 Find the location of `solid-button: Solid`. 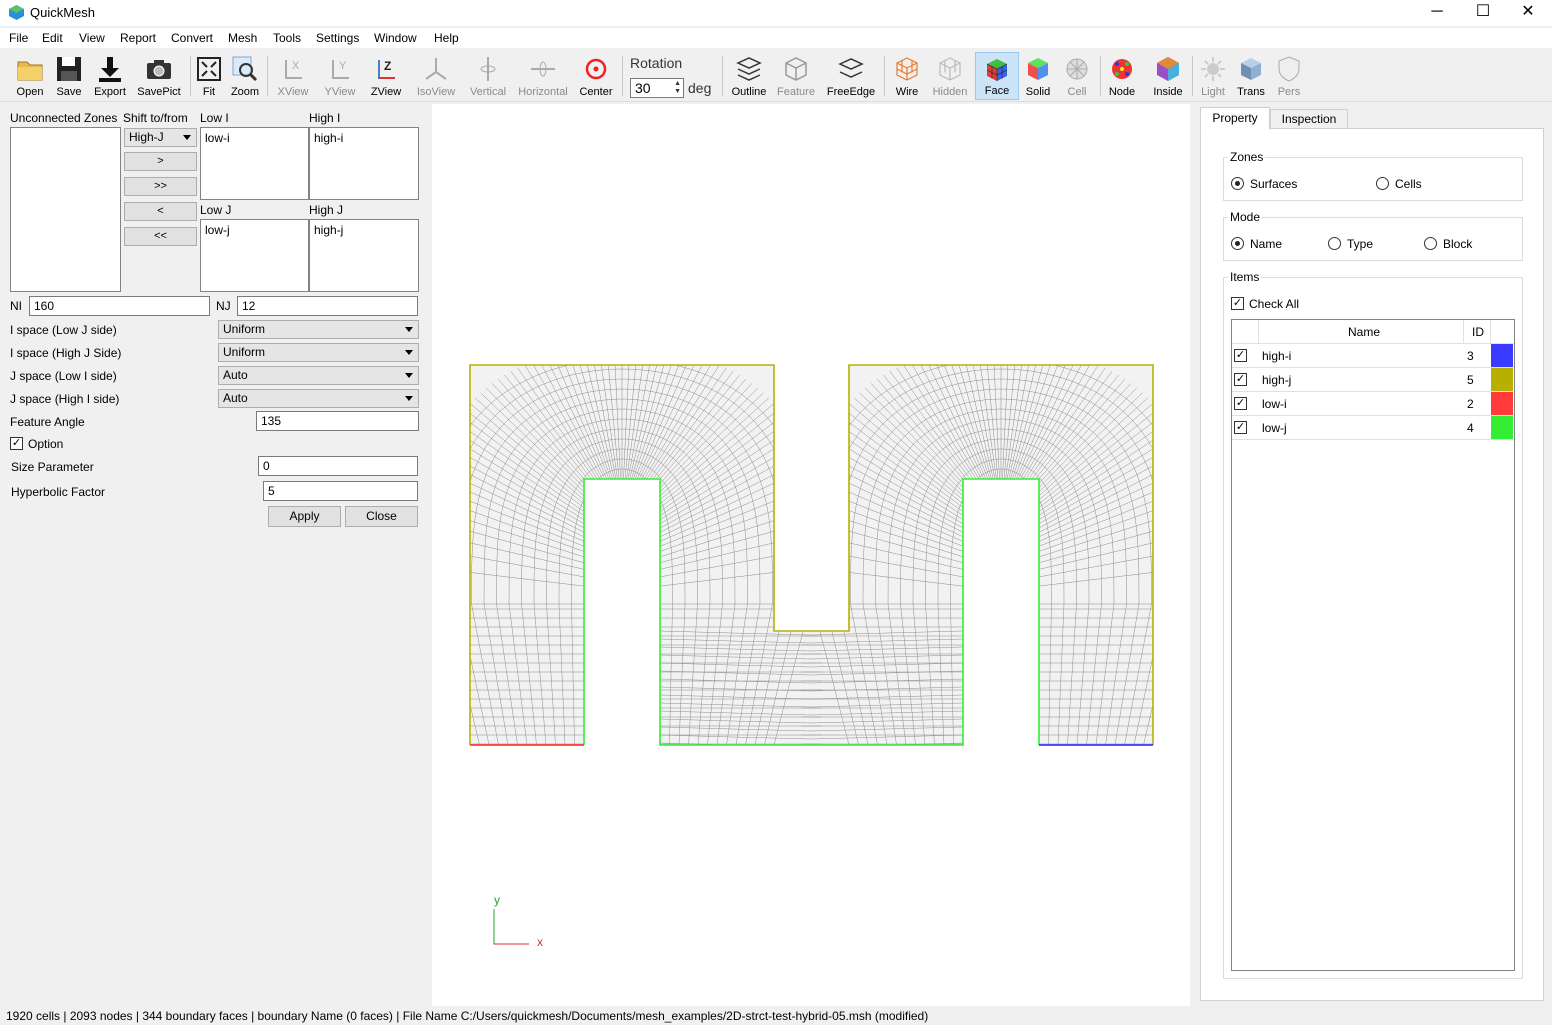

solid-button: Solid is located at coordinates (1038, 76).